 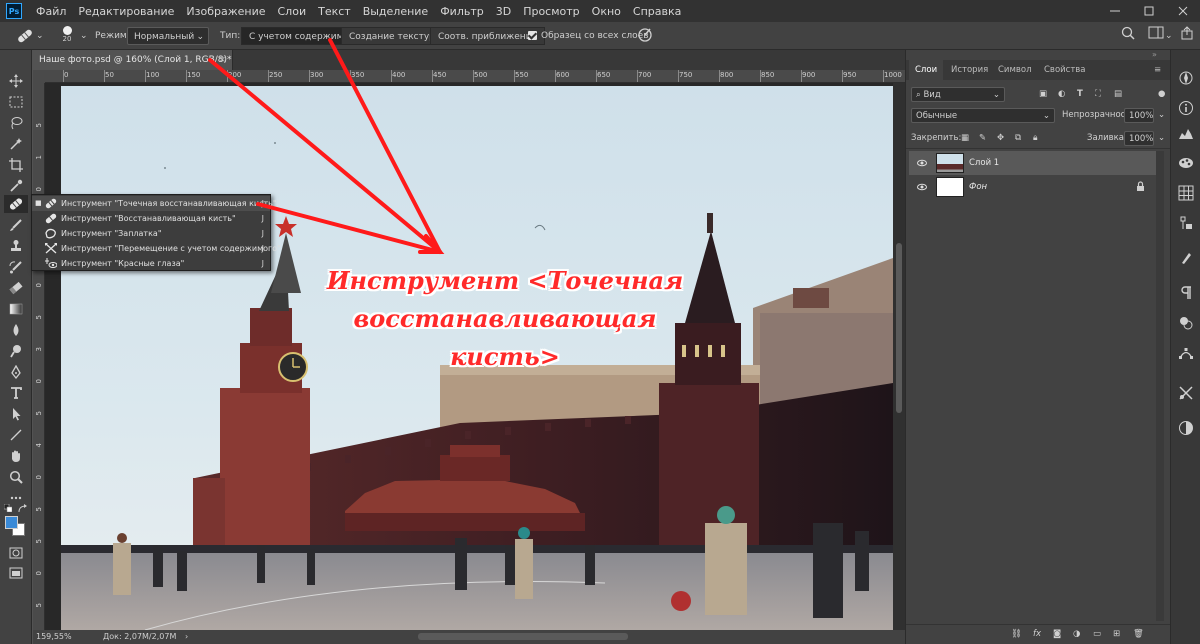 I want to click on link-layers-icon: ⛓, so click(x=1017, y=633).